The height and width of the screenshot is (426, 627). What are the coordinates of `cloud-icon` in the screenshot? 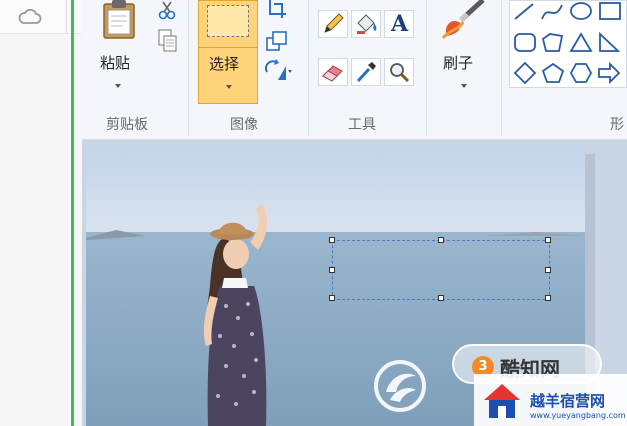 It's located at (30, 16).